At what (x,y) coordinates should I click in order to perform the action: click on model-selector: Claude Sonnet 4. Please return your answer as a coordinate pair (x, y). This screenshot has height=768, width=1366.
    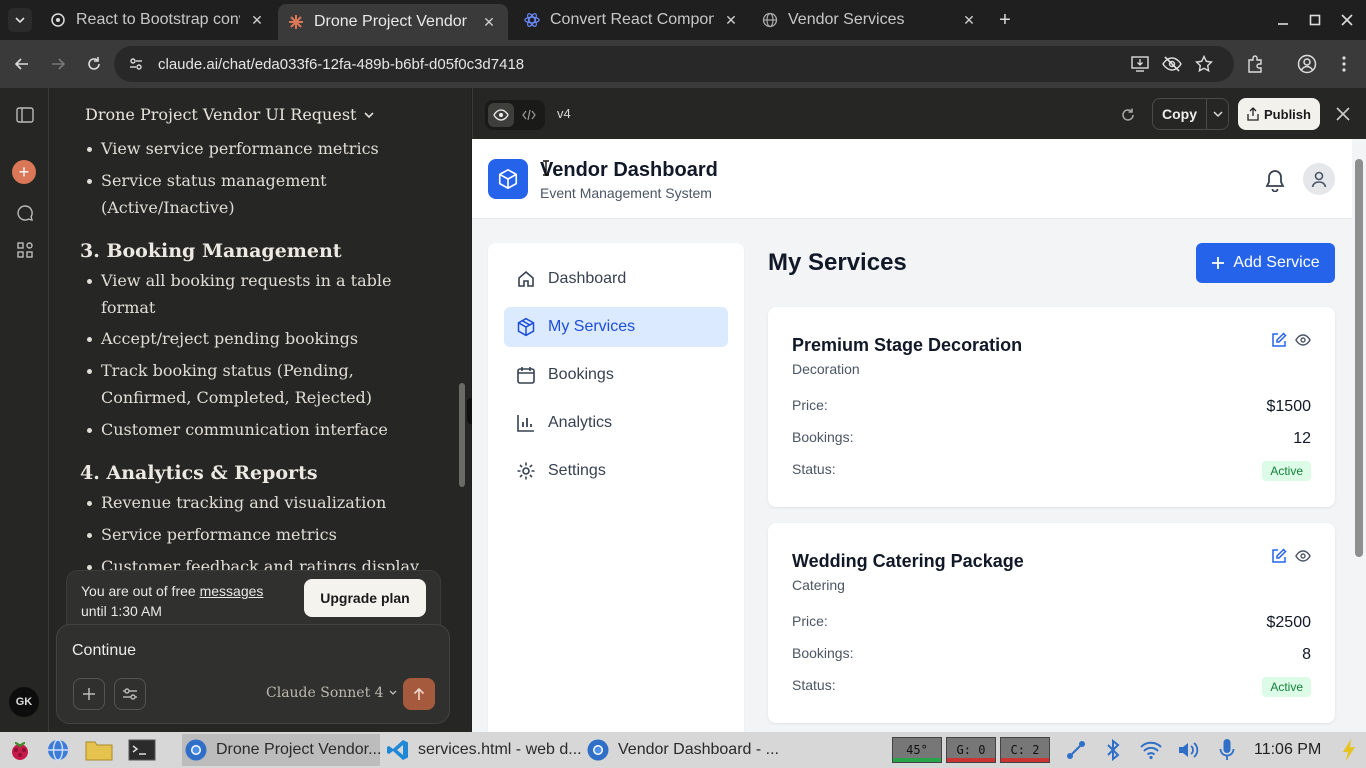
    Looking at the image, I should click on (332, 693).